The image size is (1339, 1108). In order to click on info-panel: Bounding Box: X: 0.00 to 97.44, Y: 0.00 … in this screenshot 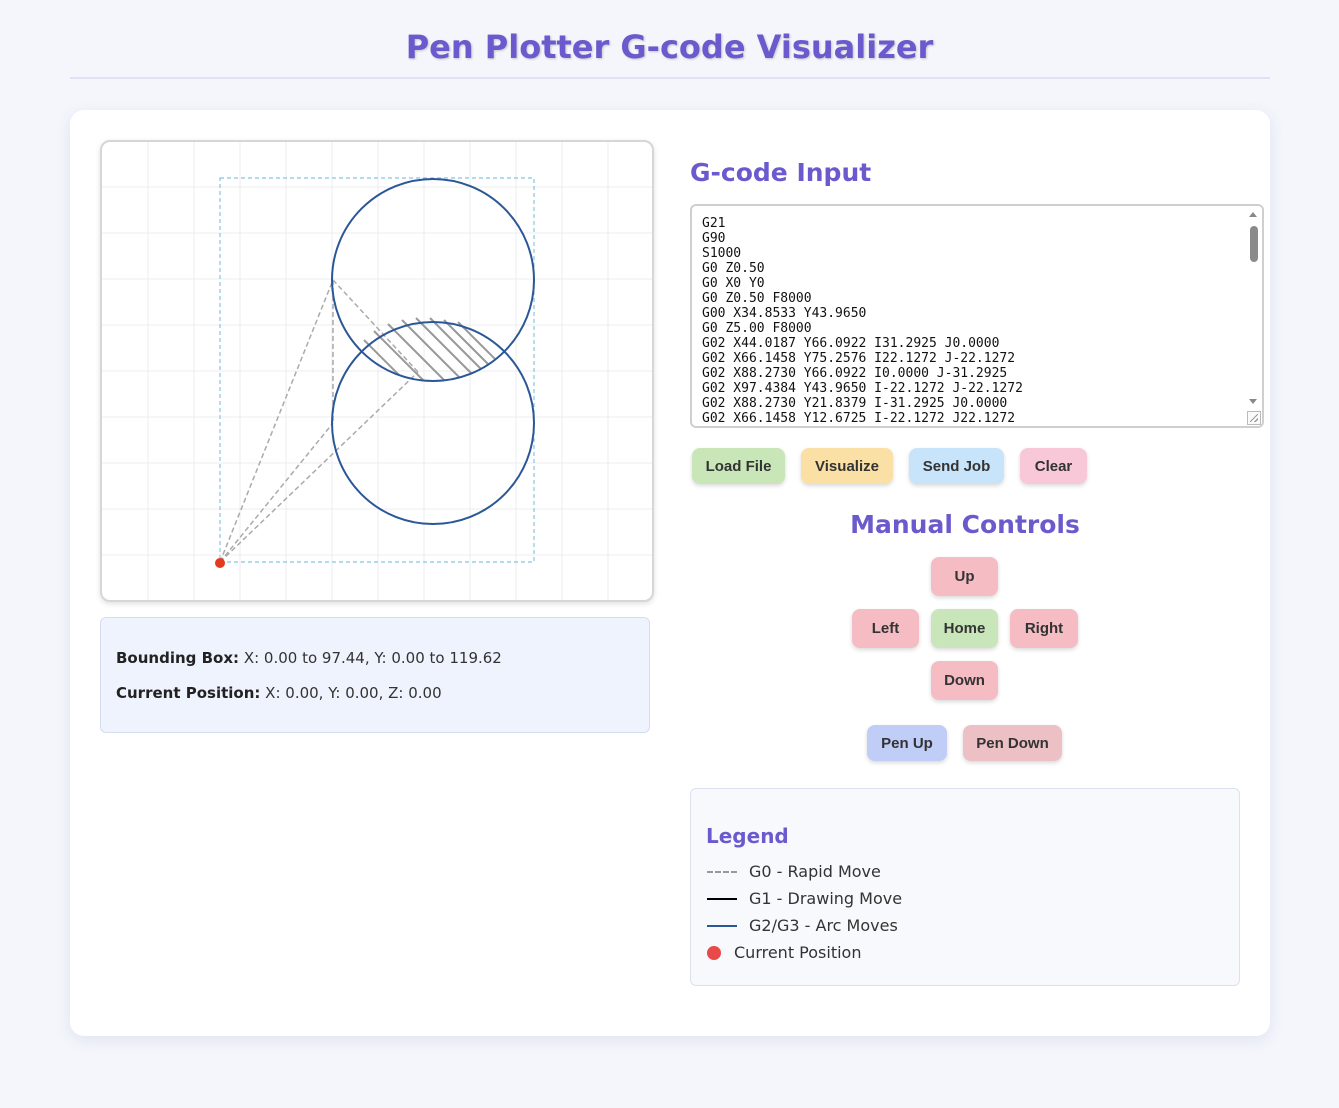, I will do `click(375, 675)`.